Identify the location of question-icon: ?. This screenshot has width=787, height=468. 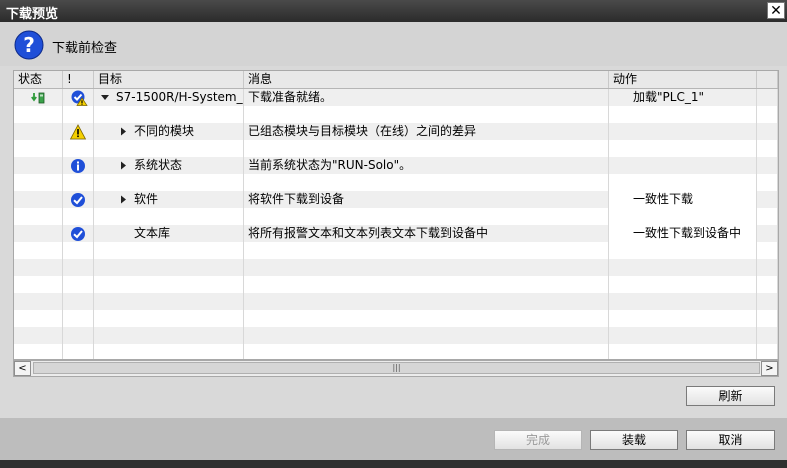
(29, 45).